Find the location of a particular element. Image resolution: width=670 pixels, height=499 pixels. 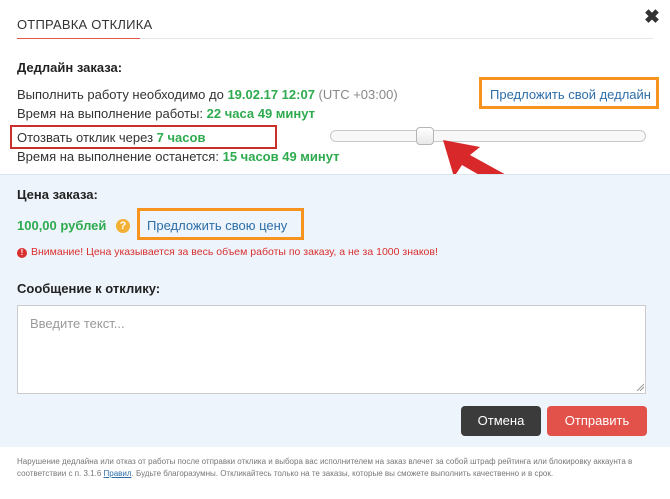

resize-grip-icon is located at coordinates (640, 387).